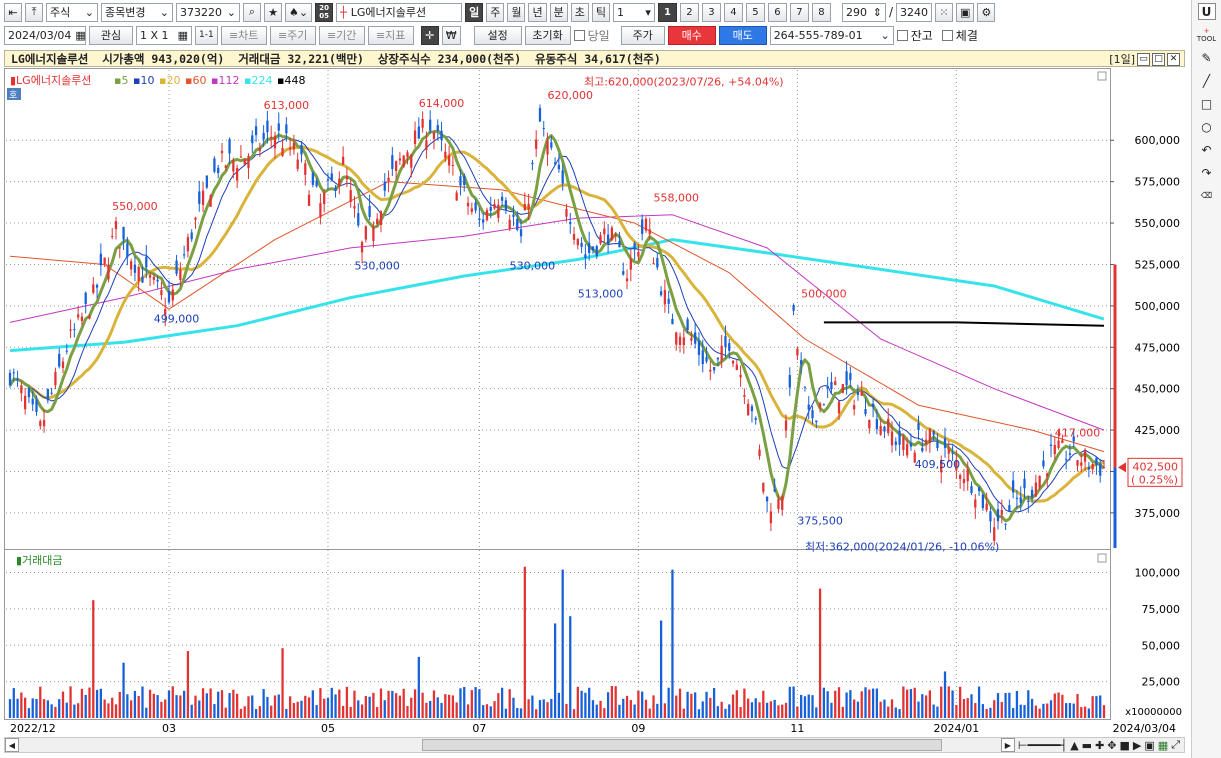 This screenshot has width=1221, height=758. I want to click on settings-button: 설정, so click(497, 35).